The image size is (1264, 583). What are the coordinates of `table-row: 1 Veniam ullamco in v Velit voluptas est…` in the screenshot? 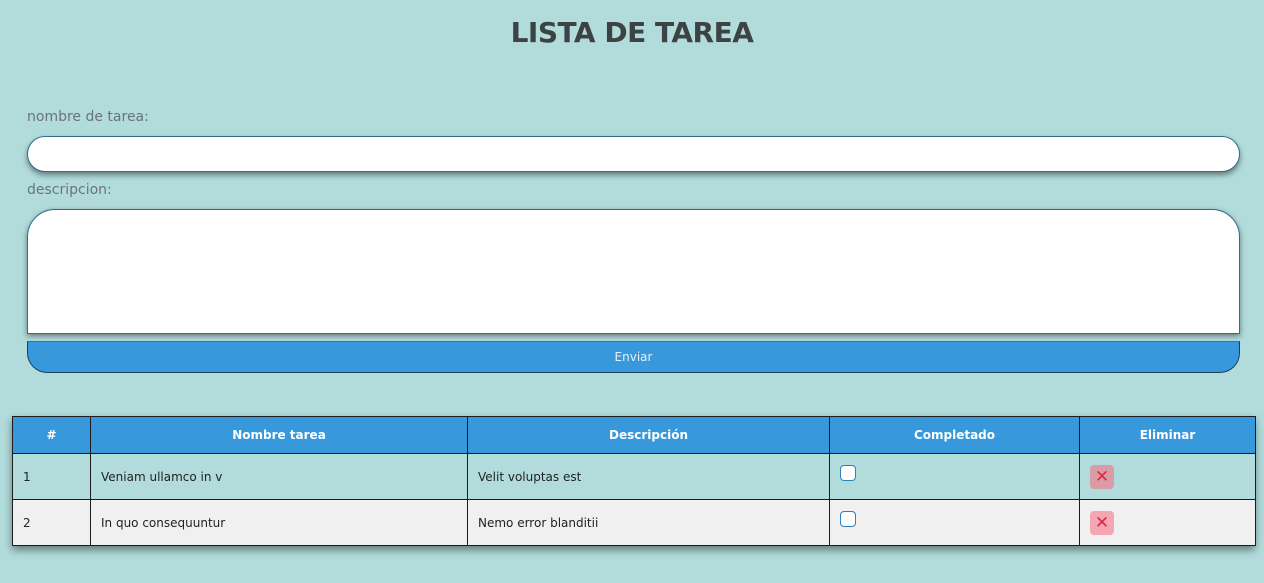 It's located at (634, 476).